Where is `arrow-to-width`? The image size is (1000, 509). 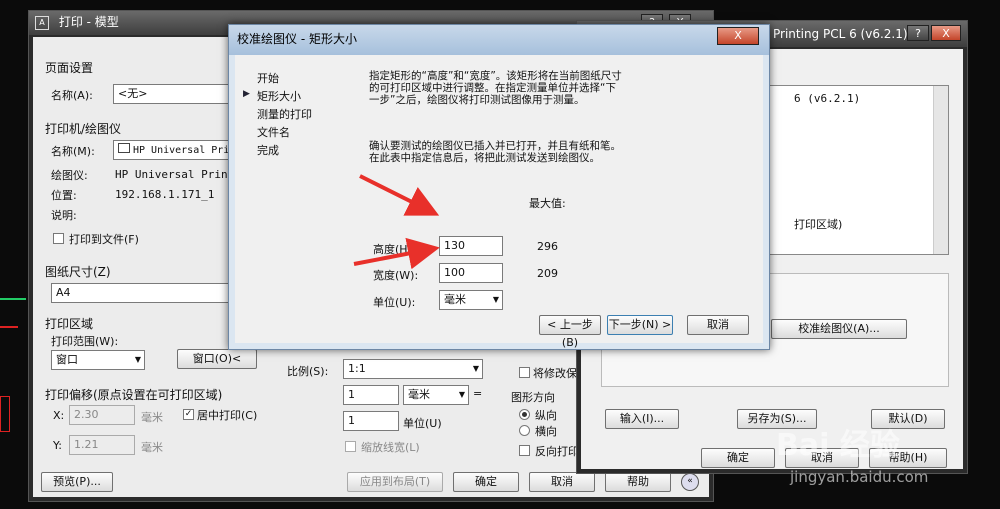 arrow-to-width is located at coordinates (396, 253).